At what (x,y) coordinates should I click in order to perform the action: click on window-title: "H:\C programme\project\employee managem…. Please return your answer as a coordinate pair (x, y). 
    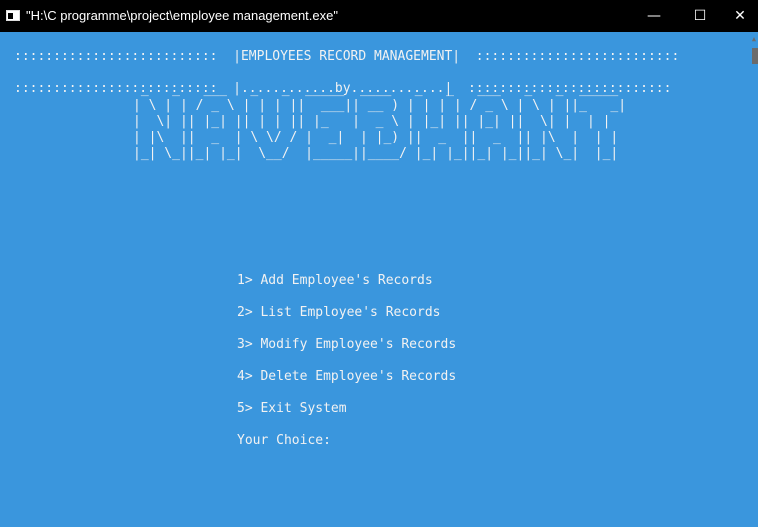
    Looking at the image, I should click on (182, 15).